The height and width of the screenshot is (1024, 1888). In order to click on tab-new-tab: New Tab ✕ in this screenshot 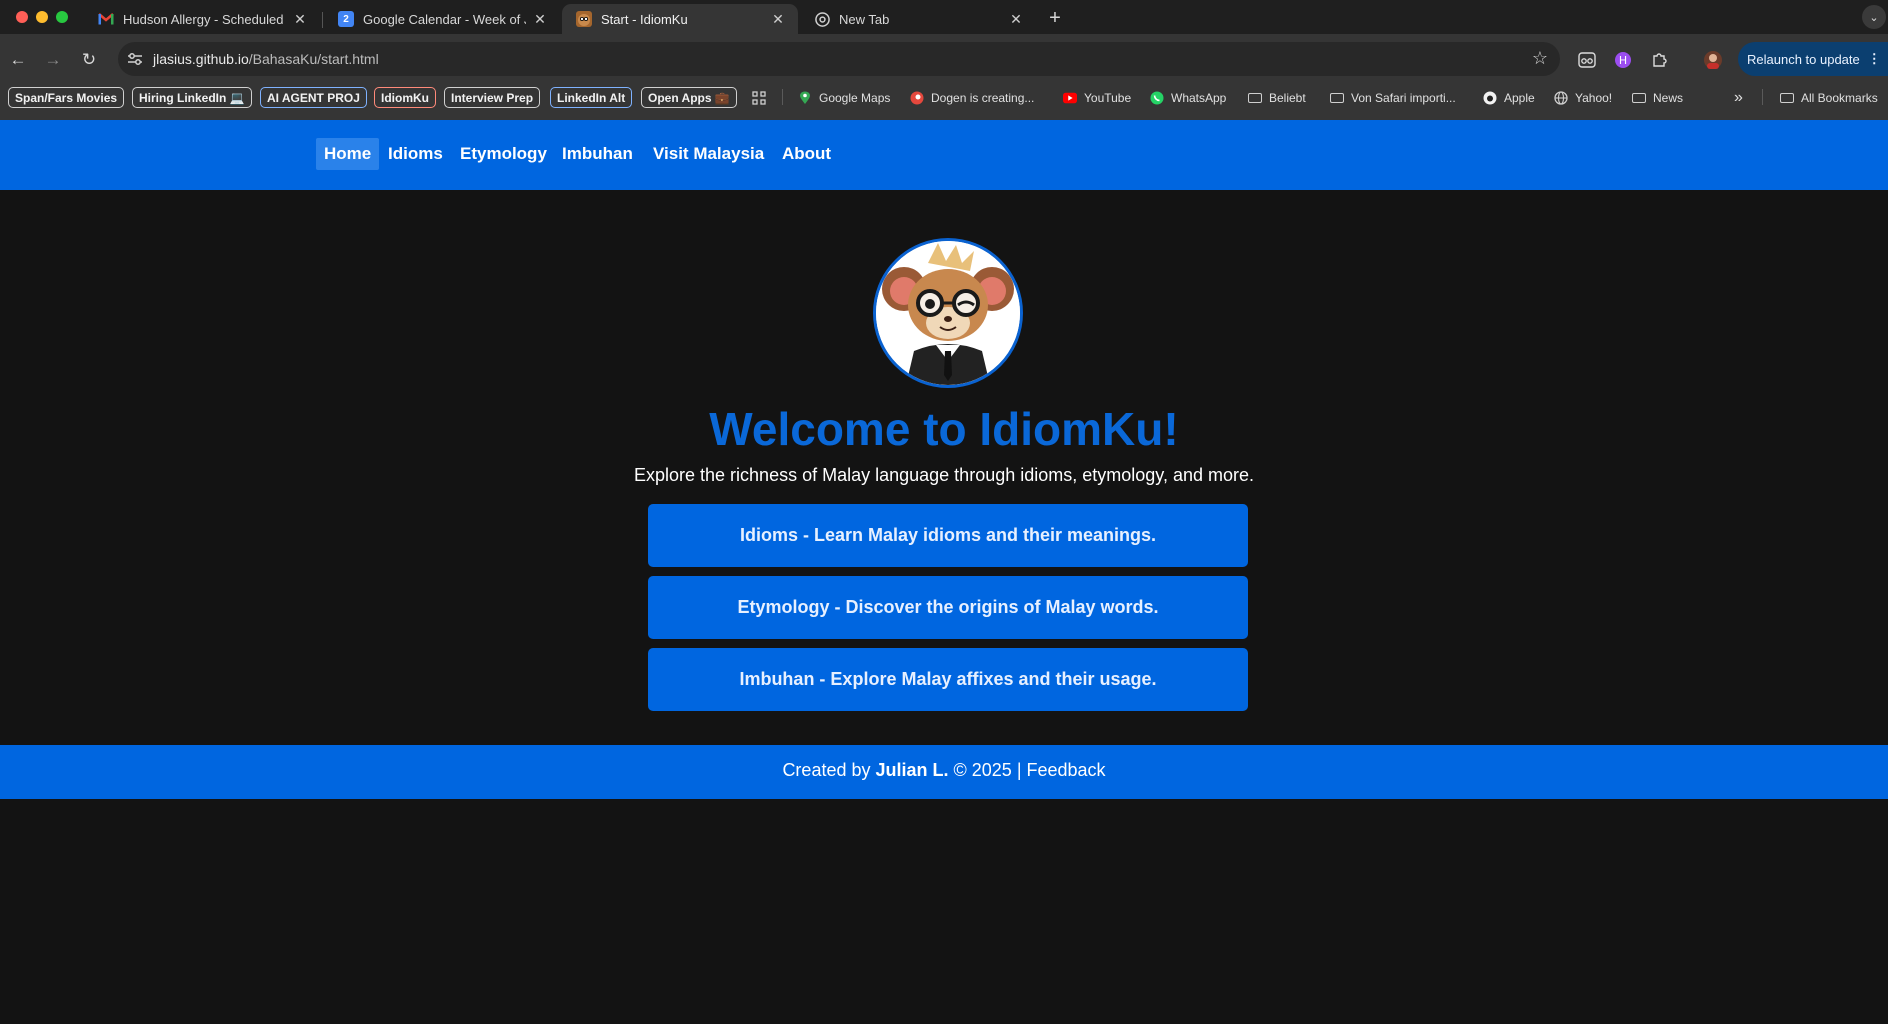, I will do `click(918, 19)`.